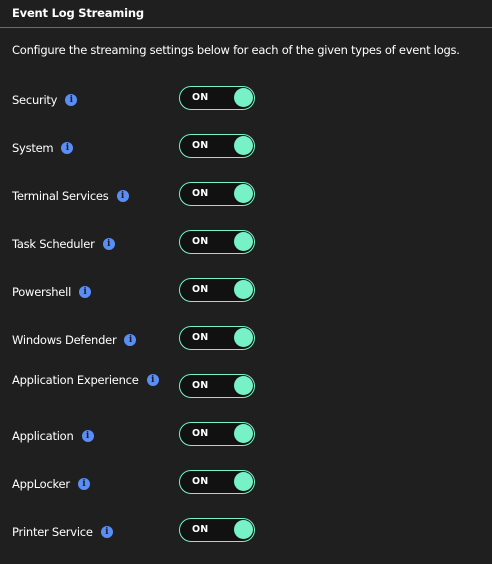  I want to click on event-log-row-powershell: Powershell i ON, so click(246, 292).